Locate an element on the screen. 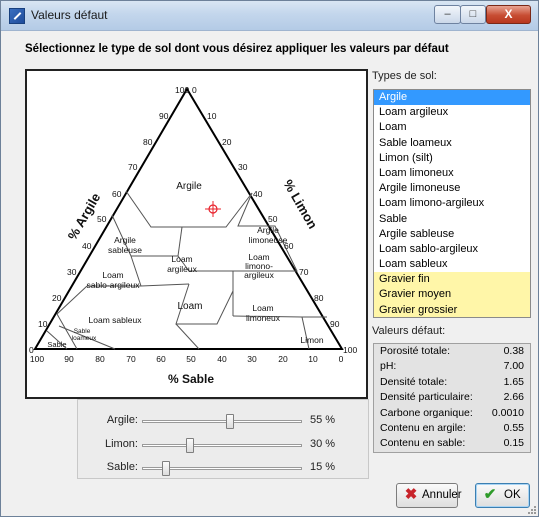 This screenshot has width=539, height=517. soil-types-label: Types de sol: is located at coordinates (404, 76).